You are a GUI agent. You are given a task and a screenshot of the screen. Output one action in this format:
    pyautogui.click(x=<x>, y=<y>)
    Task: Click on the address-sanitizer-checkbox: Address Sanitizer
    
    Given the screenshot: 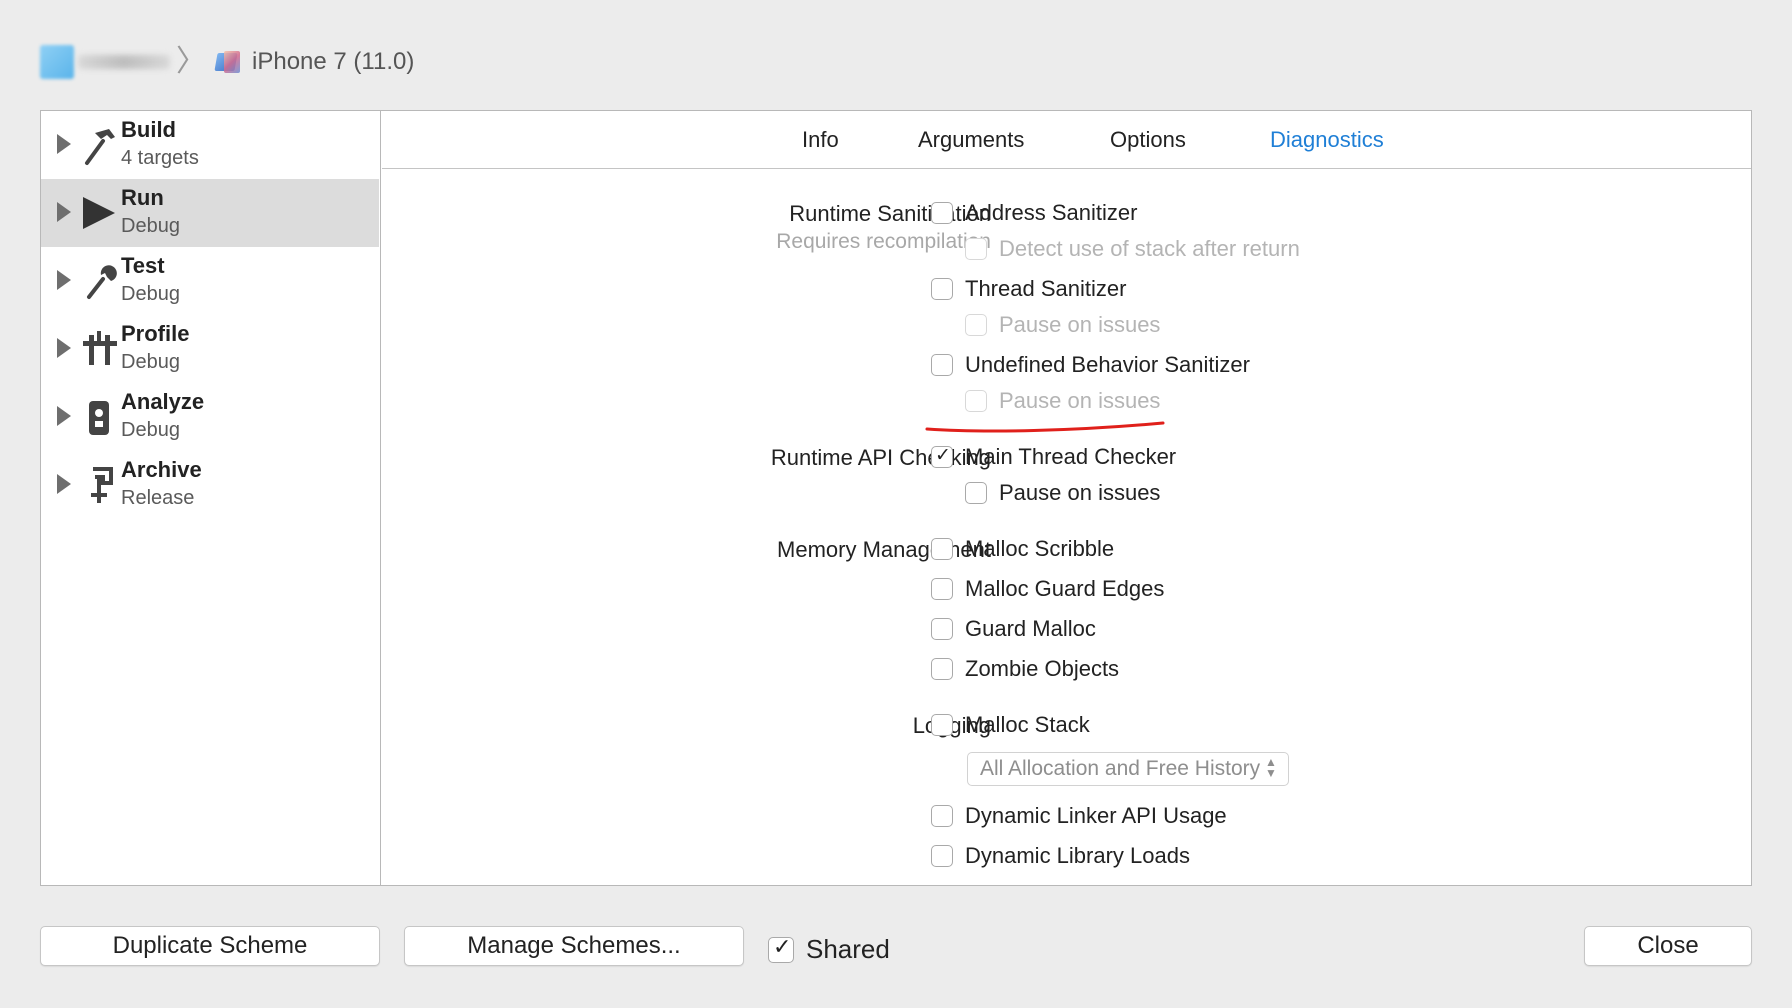 What is the action you would take?
    pyautogui.click(x=1034, y=213)
    